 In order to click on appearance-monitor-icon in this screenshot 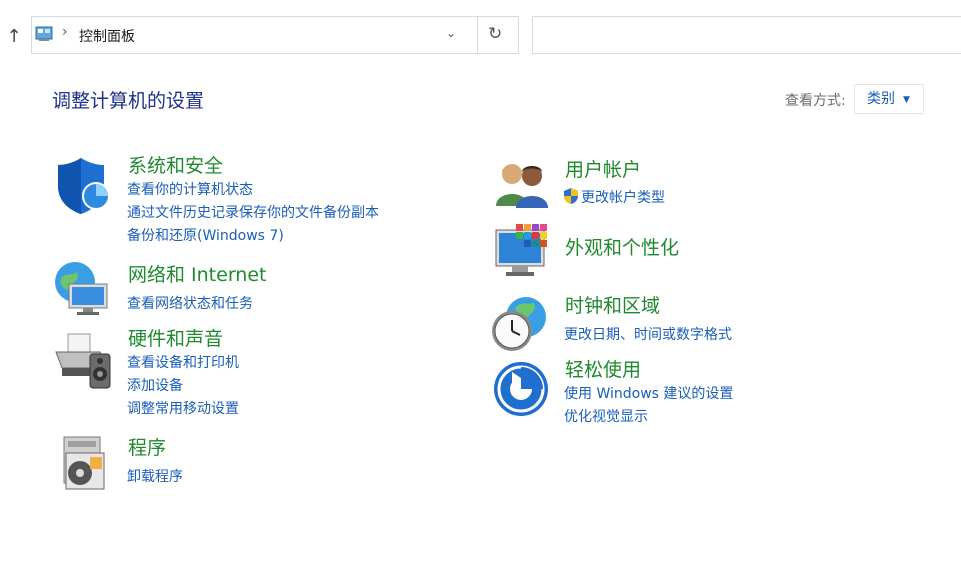, I will do `click(523, 251)`.